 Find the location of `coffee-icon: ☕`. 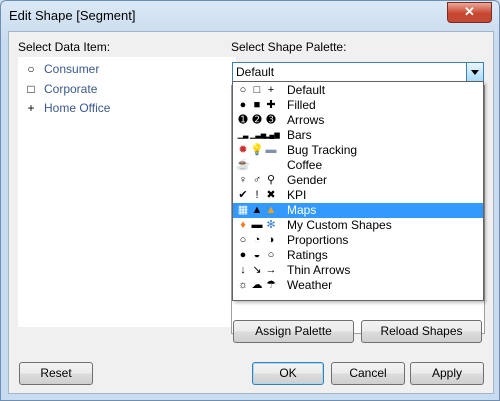

coffee-icon: ☕ is located at coordinates (243, 165).